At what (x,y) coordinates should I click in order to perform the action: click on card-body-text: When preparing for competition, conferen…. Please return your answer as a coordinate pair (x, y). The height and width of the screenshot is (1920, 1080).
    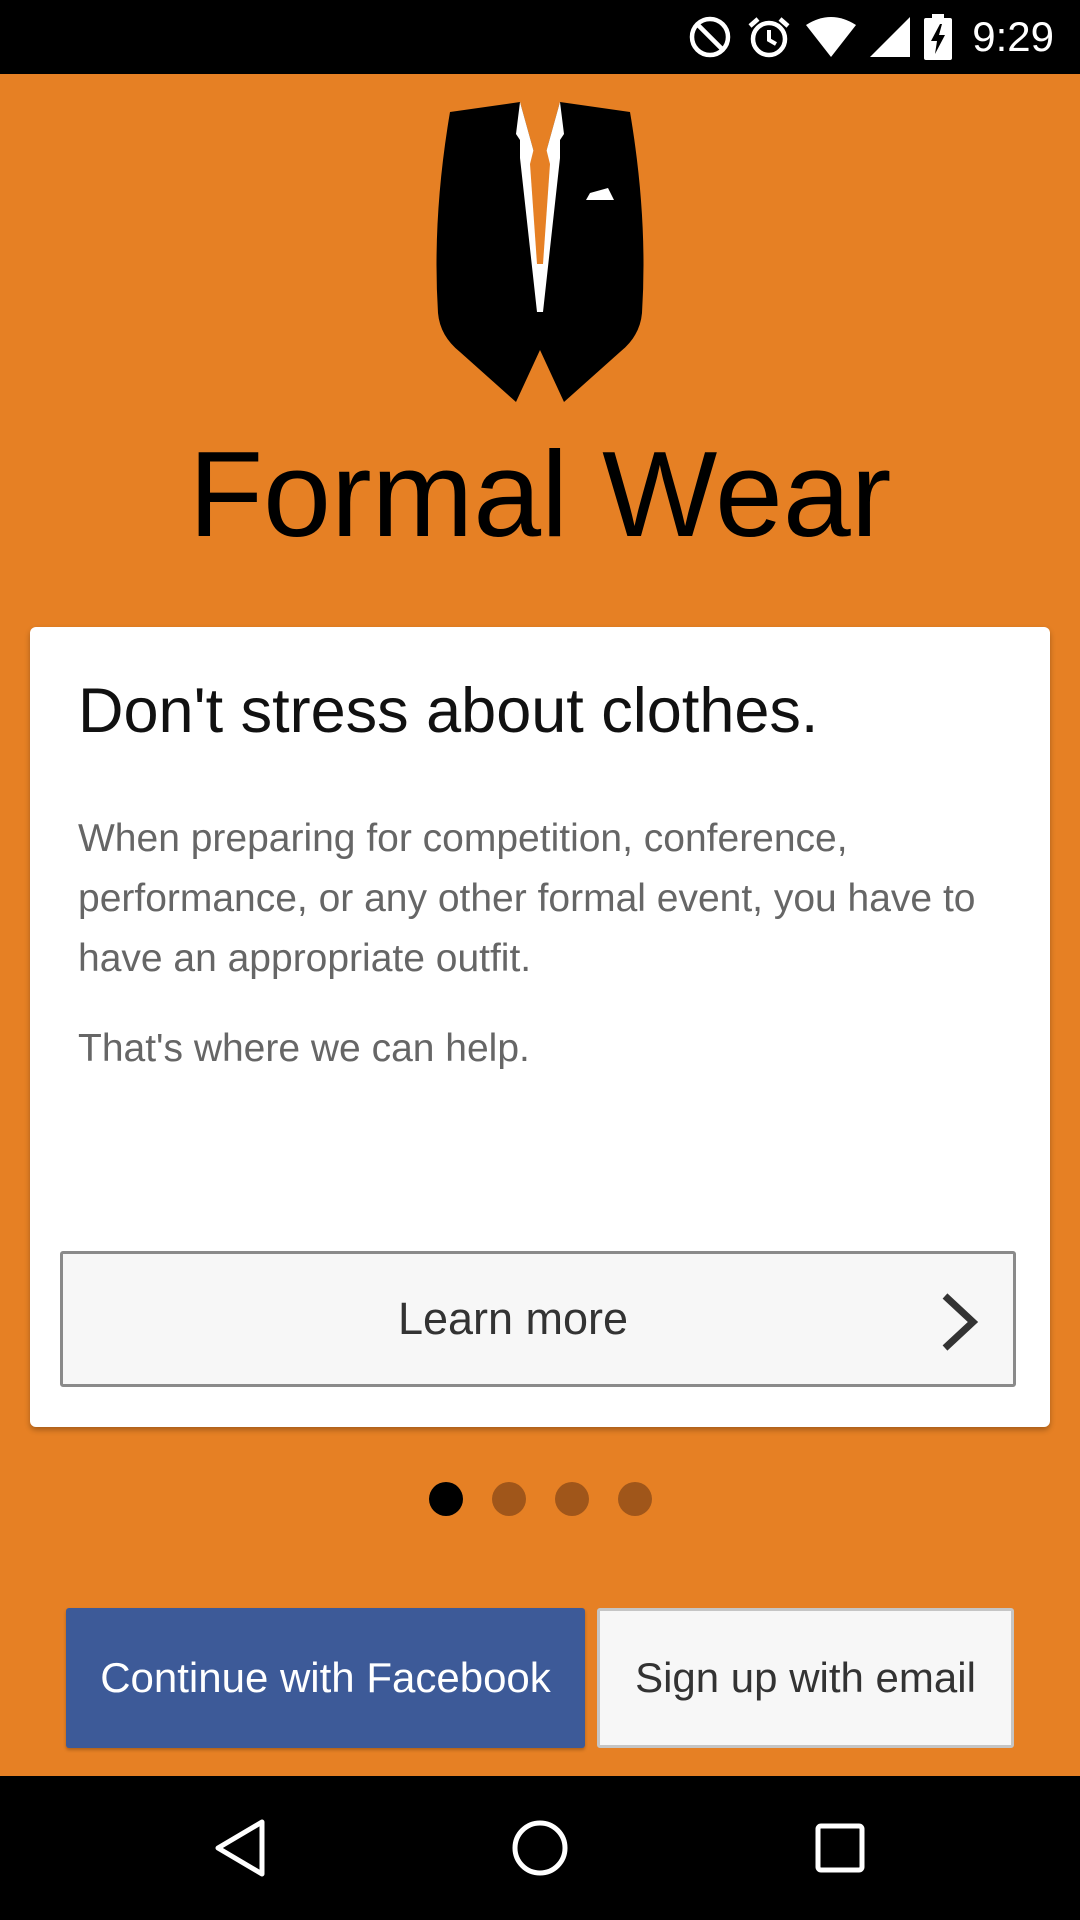
    Looking at the image, I should click on (527, 898).